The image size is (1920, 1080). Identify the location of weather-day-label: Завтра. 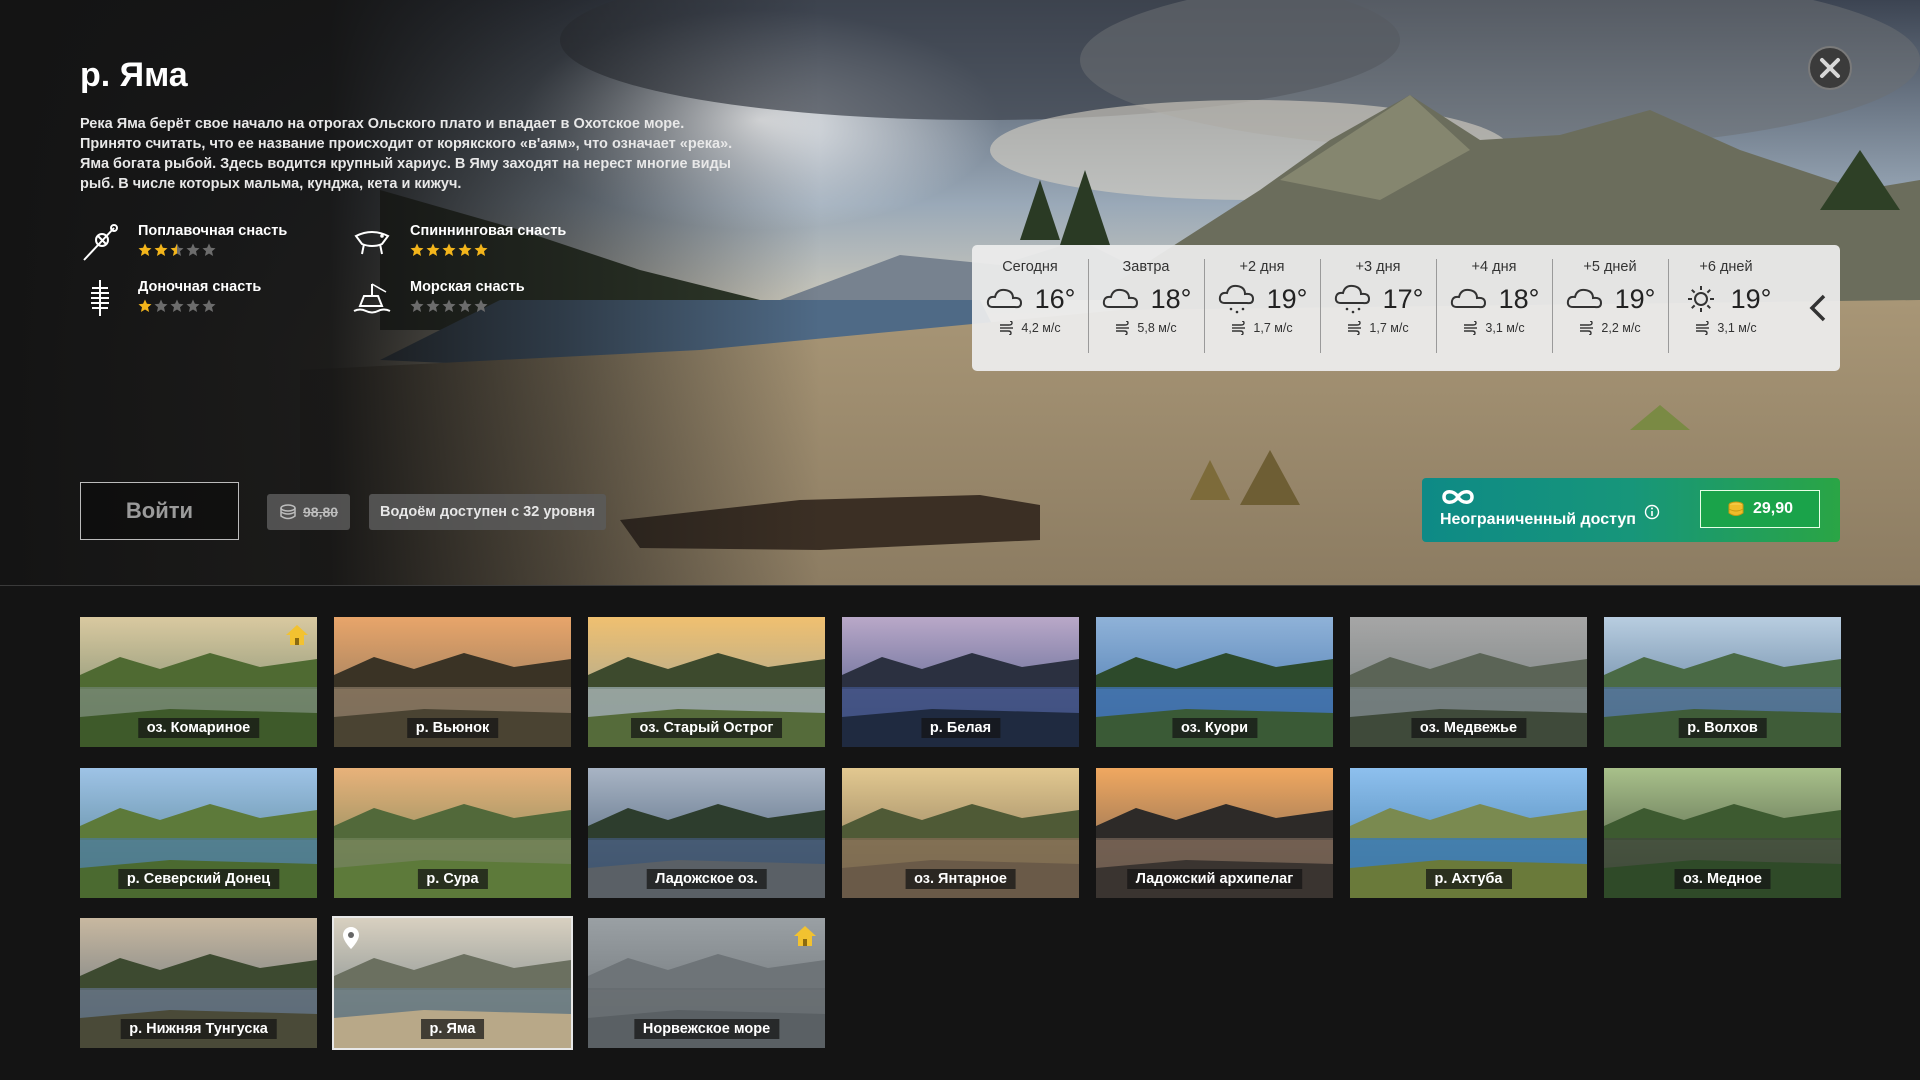
(1146, 267).